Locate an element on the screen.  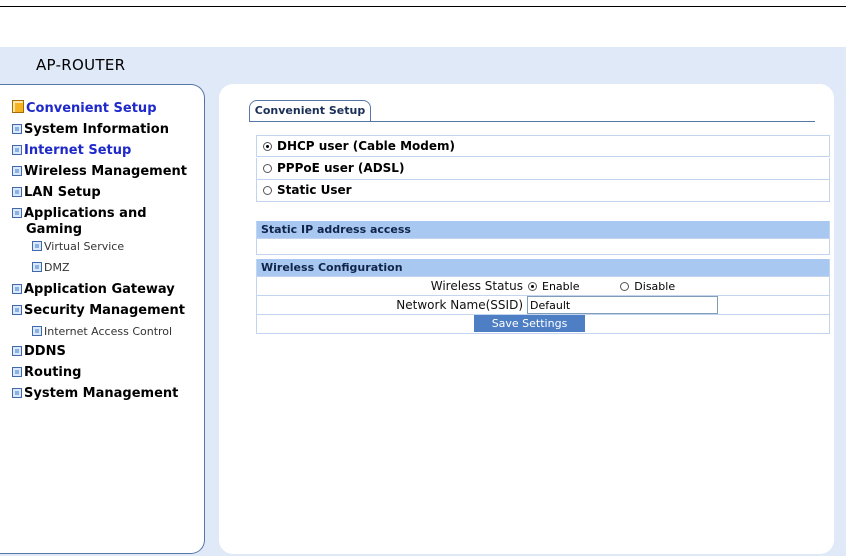
wireless-status-row: Wireless Status Enable Disable is located at coordinates (543, 286).